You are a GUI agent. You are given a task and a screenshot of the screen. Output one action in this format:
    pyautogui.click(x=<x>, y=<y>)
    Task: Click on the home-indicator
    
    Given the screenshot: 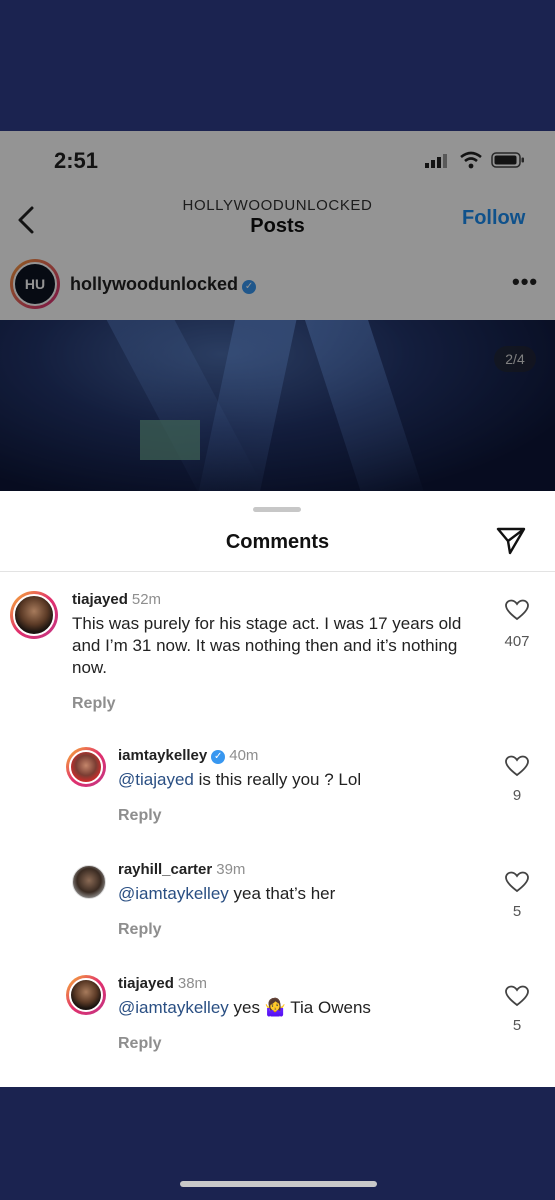 What is the action you would take?
    pyautogui.click(x=278, y=1184)
    